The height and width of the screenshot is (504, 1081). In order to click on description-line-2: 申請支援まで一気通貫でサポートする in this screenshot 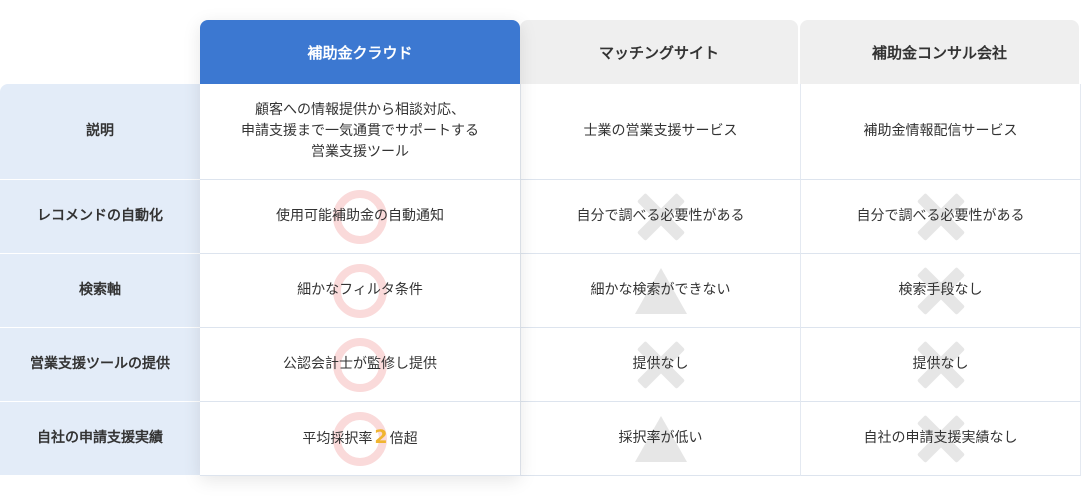, I will do `click(360, 131)`.